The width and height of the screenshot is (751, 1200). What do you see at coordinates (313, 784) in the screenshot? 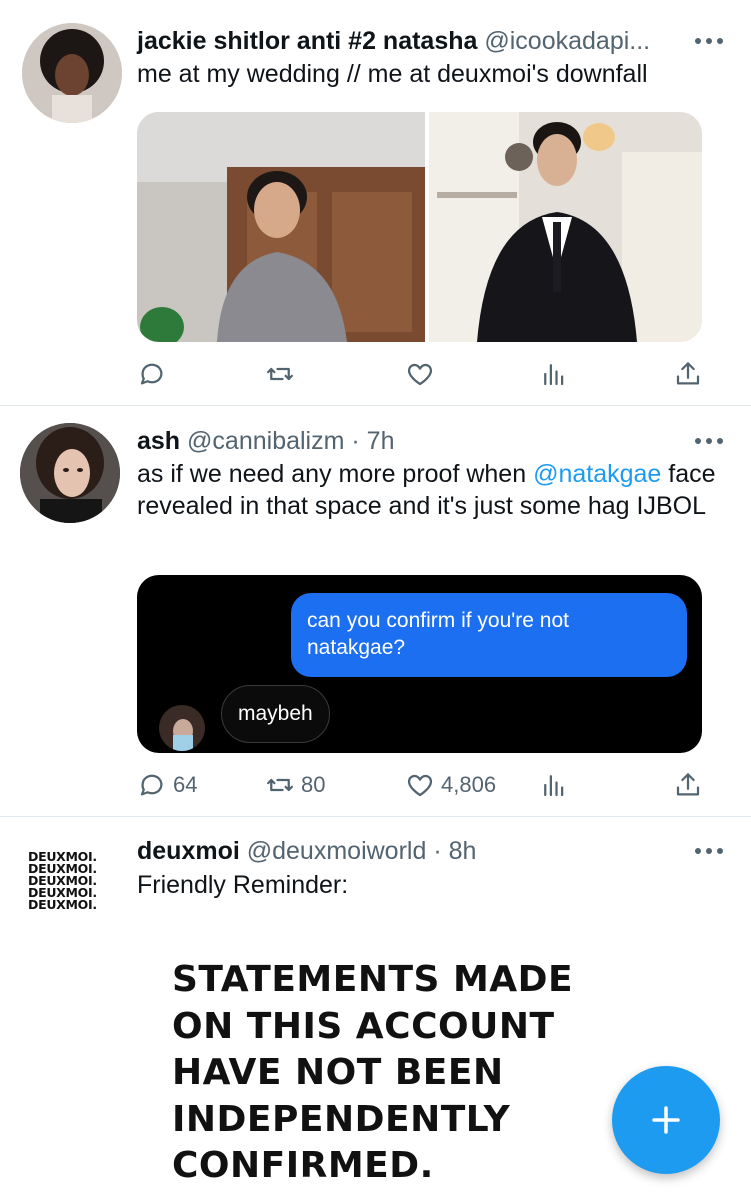
I see `retweet-count: 80` at bounding box center [313, 784].